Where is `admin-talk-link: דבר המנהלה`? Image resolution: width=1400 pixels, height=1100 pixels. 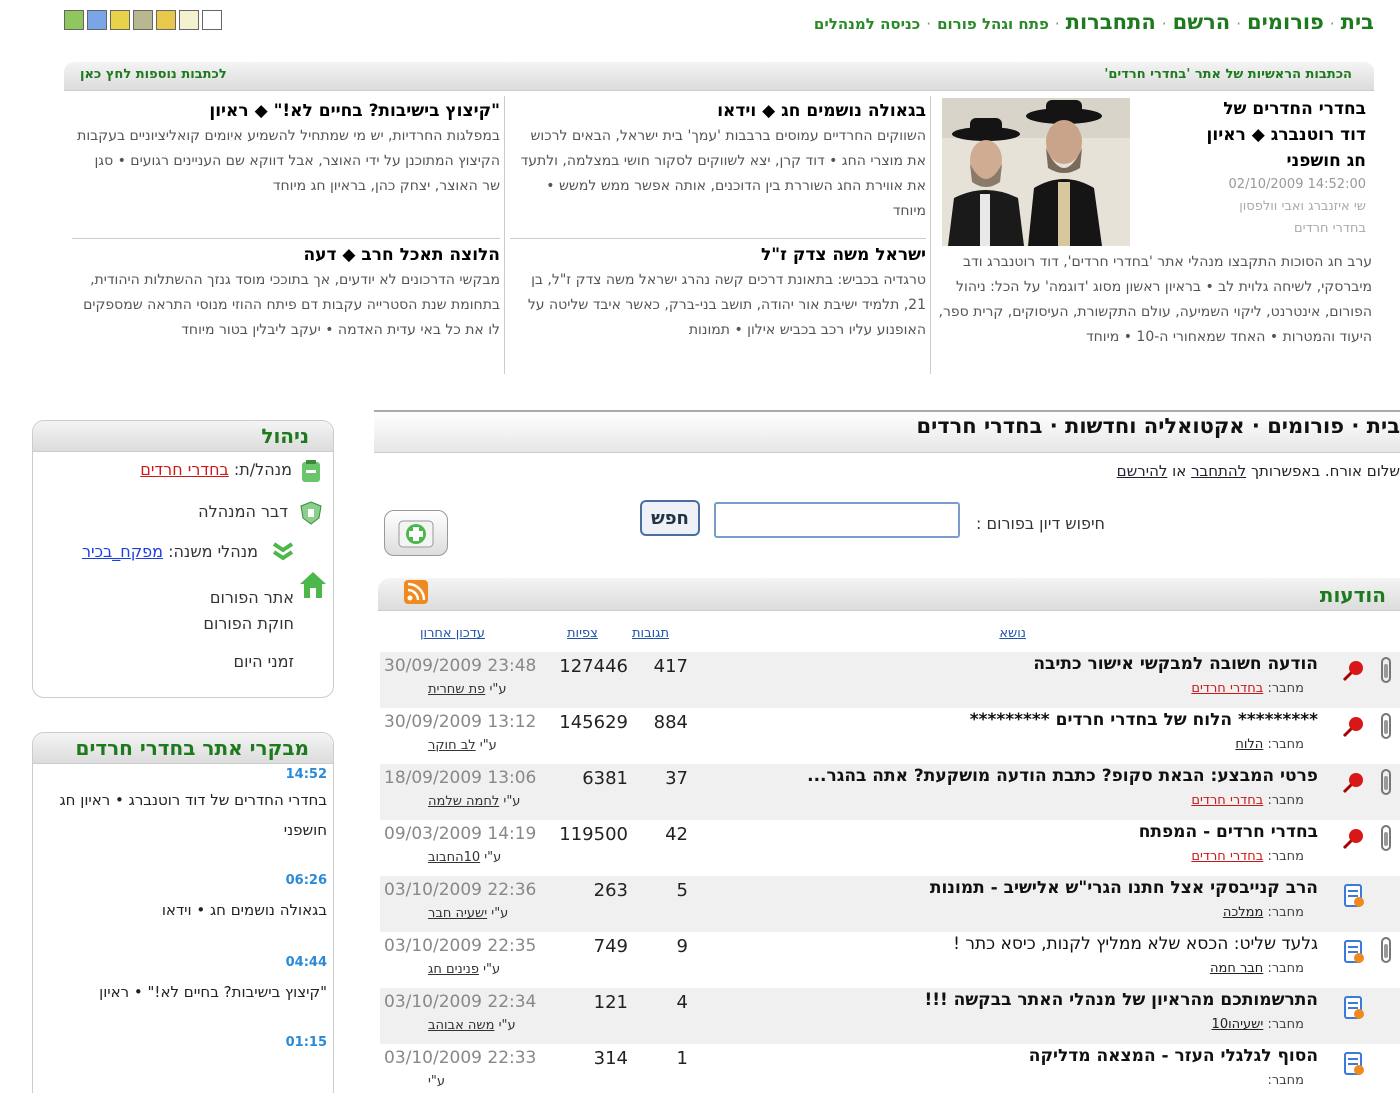 admin-talk-link: דבר המנהלה is located at coordinates (243, 511).